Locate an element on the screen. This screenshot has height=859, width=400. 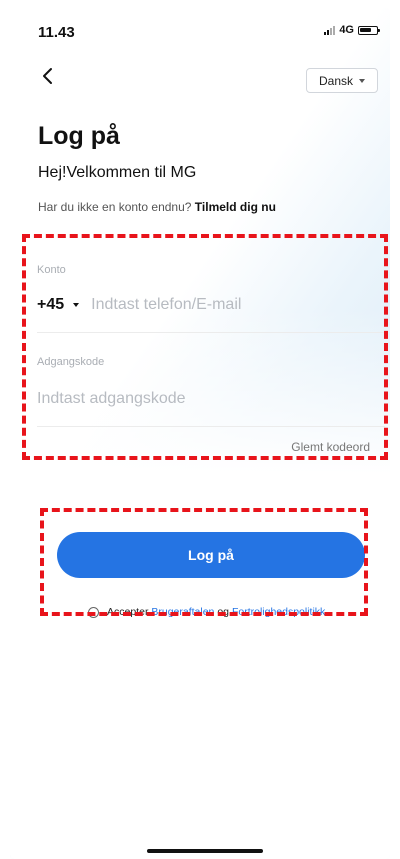
home-indicator is located at coordinates (205, 851).